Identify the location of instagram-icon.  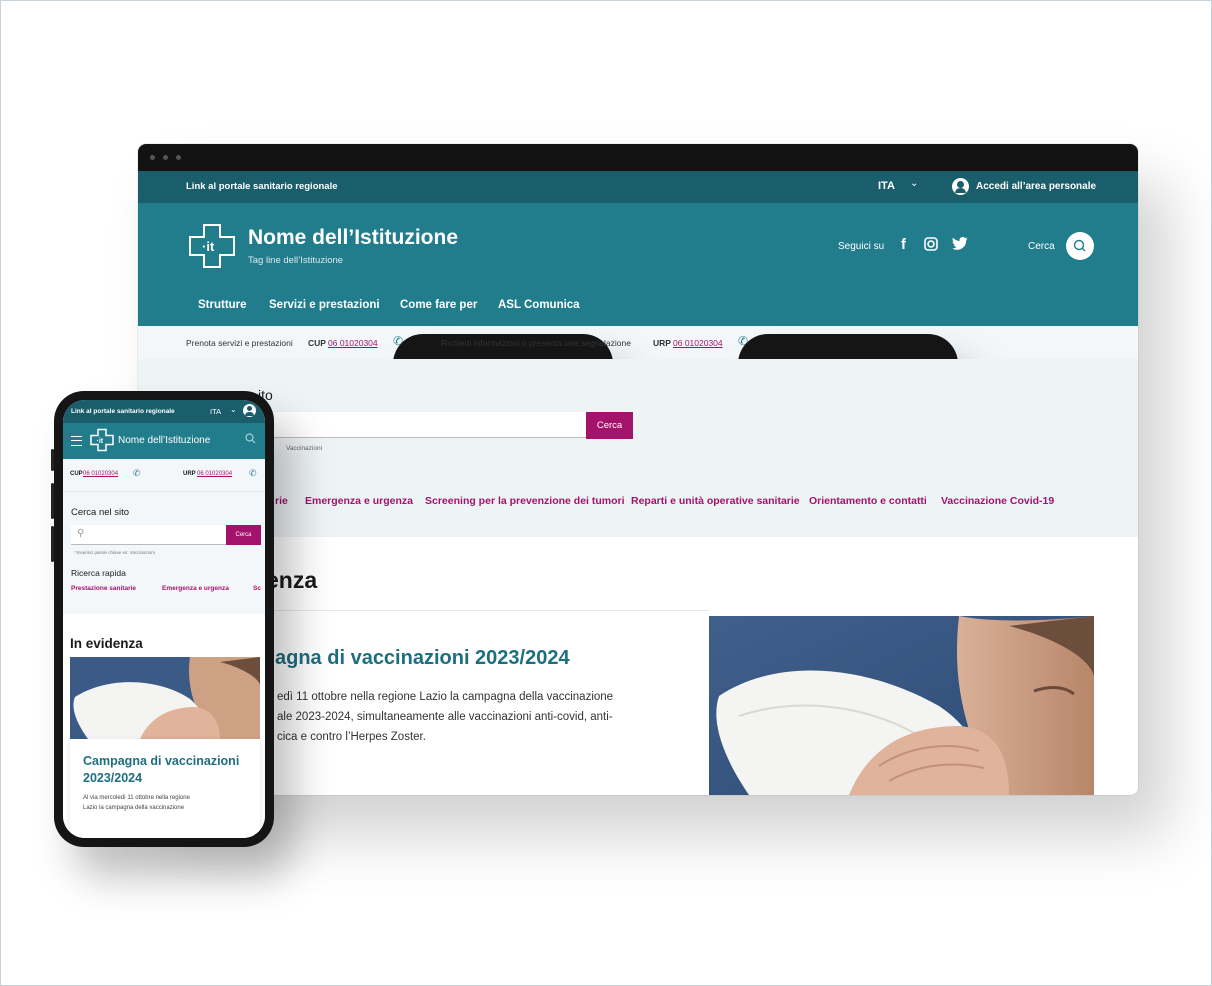
(931, 246).